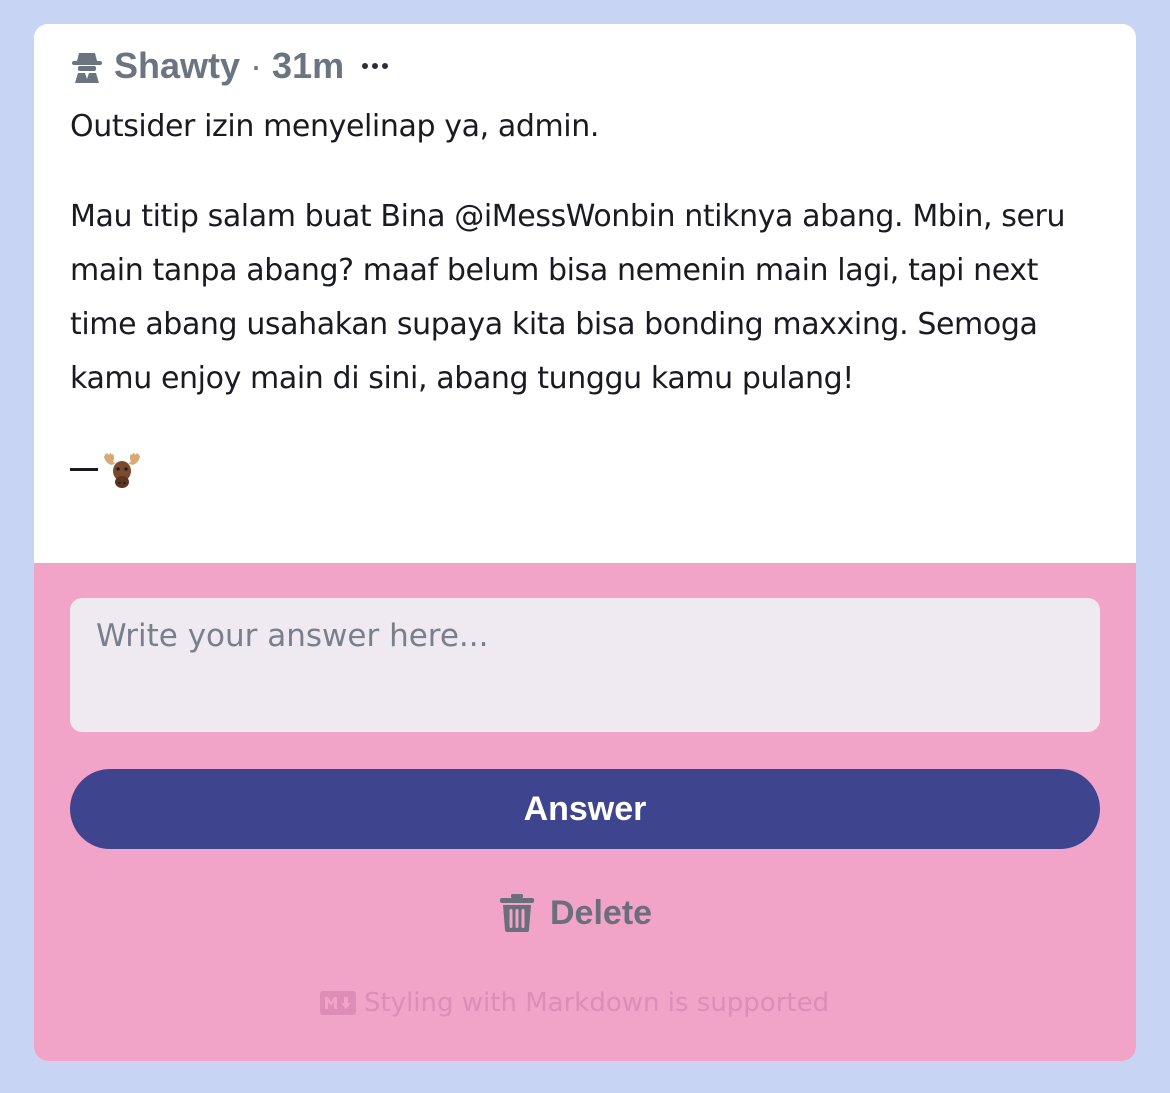 Image resolution: width=1170 pixels, height=1093 pixels. Describe the element at coordinates (597, 1003) in the screenshot. I see `markdown-note-text: Styling with Markdown is supported` at that location.